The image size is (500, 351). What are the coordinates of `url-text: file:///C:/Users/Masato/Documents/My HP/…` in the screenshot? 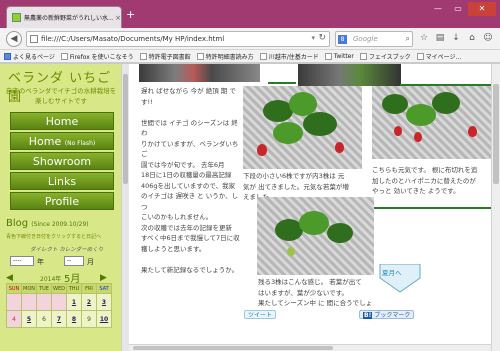 It's located at (133, 39).